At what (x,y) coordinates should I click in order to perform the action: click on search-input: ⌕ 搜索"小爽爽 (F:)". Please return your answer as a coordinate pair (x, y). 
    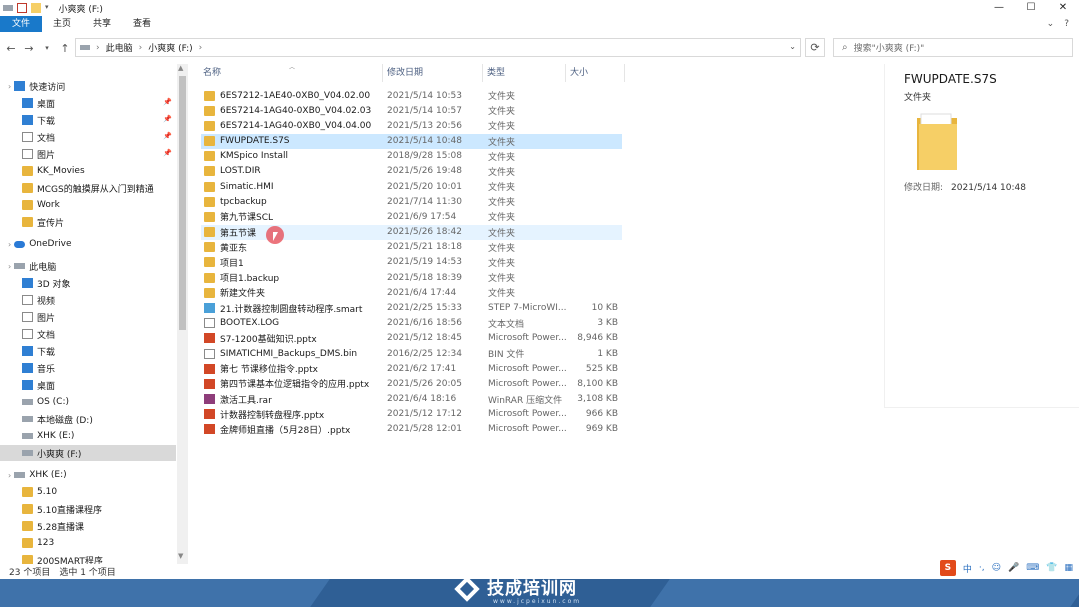
    Looking at the image, I should click on (953, 47).